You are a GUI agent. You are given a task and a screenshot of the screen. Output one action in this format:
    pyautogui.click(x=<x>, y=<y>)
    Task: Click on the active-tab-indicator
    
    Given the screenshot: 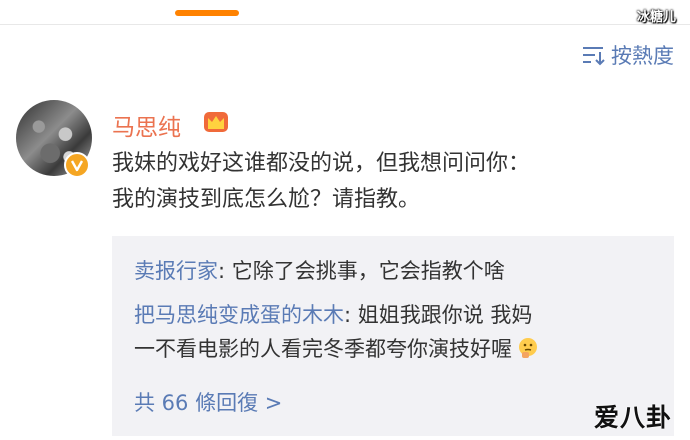 What is the action you would take?
    pyautogui.click(x=207, y=13)
    